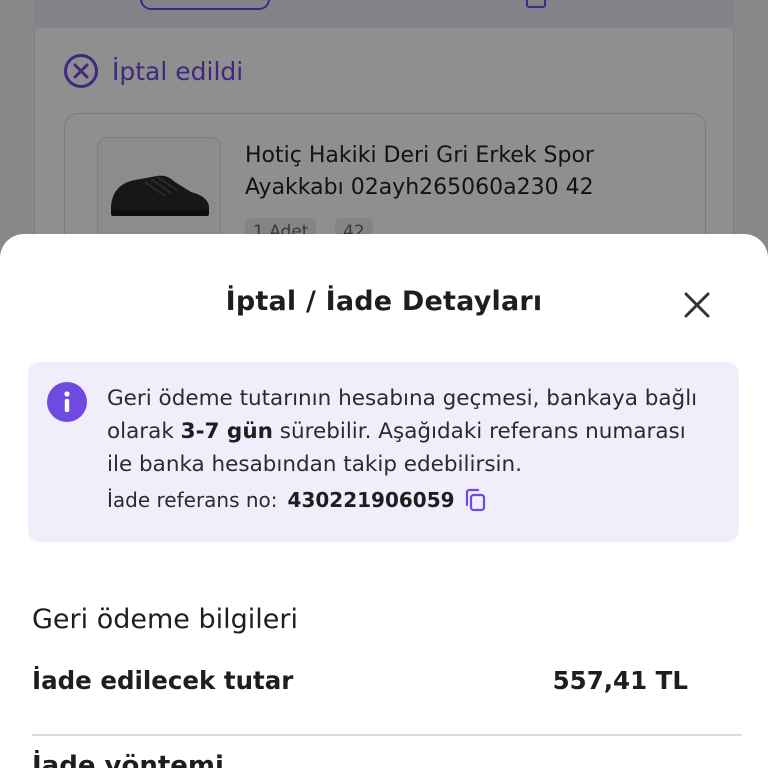 The width and height of the screenshot is (768, 768). Describe the element at coordinates (384, 301) in the screenshot. I see `sheet-title: İptal / İade Detayları` at that location.